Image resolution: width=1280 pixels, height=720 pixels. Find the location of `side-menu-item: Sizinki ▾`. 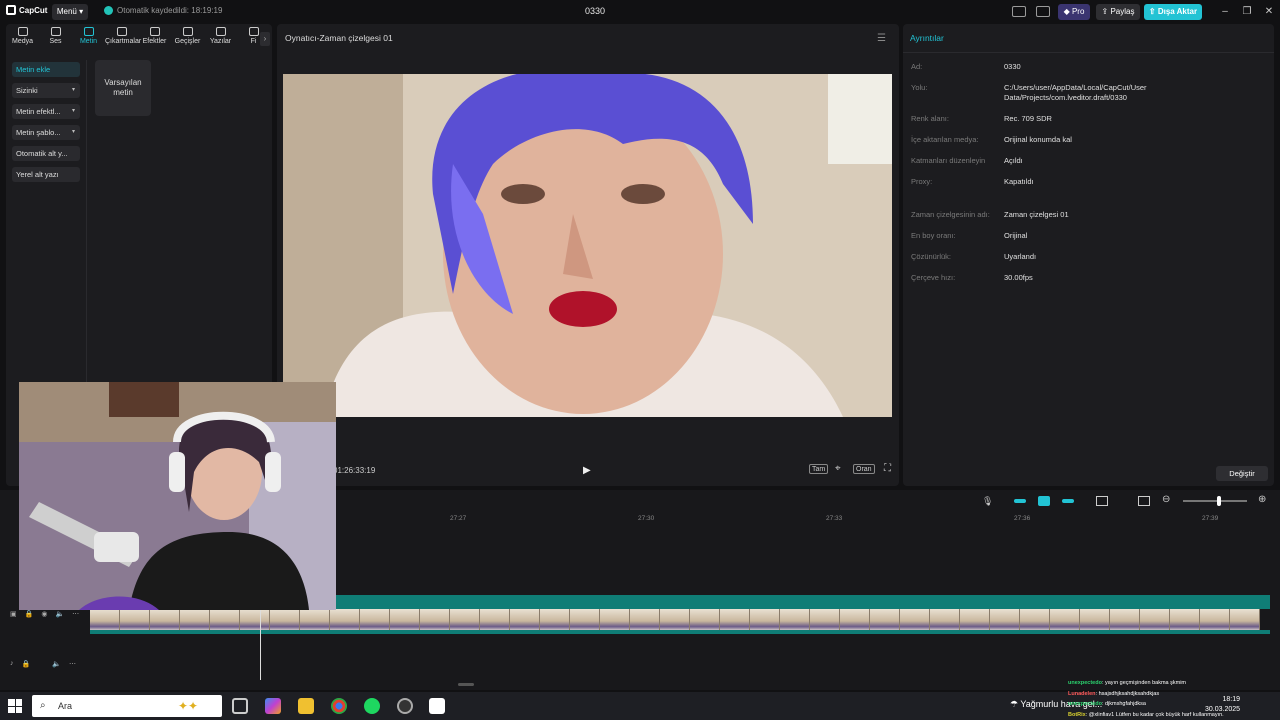

side-menu-item: Sizinki ▾ is located at coordinates (46, 90).